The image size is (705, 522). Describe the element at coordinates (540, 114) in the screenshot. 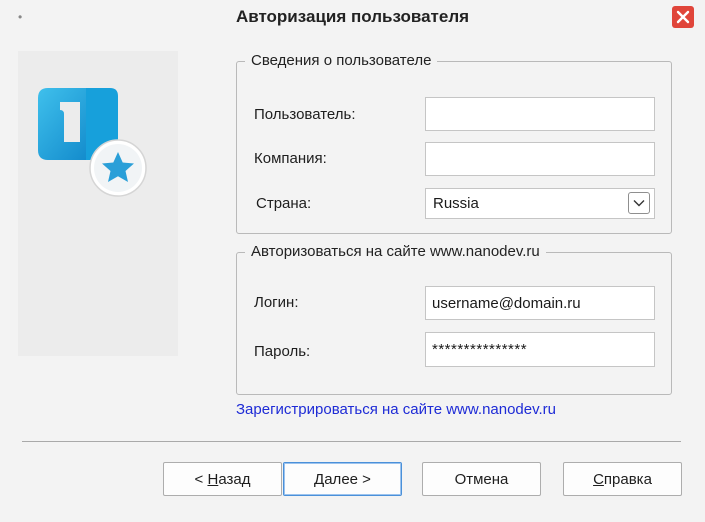

I see `user-field` at that location.